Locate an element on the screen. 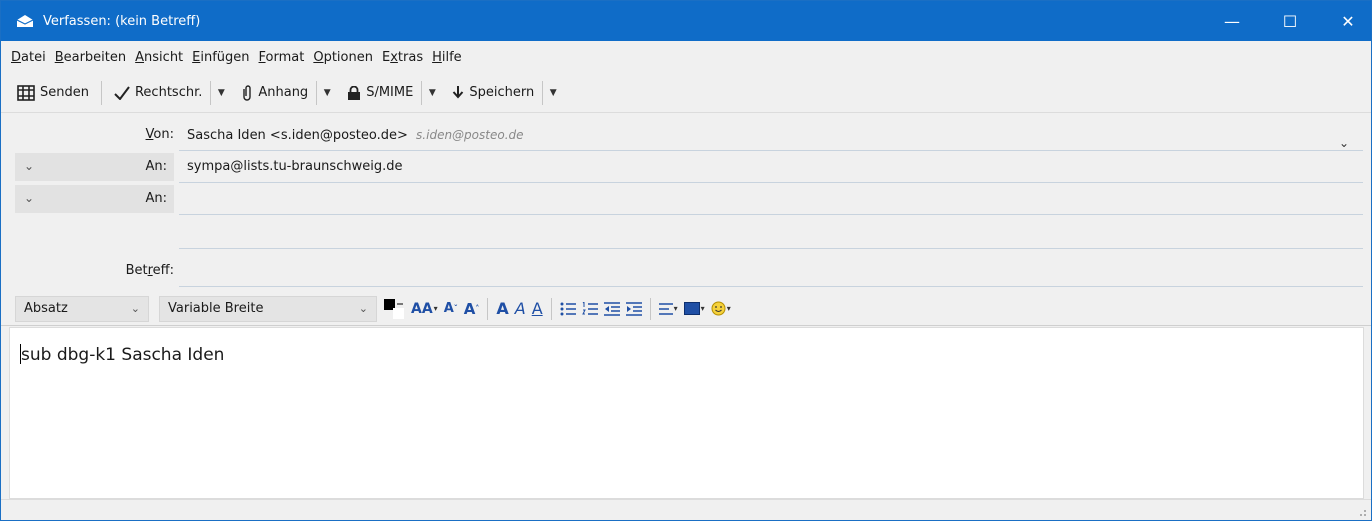 The height and width of the screenshot is (521, 1372). checkmark-icon is located at coordinates (122, 92).